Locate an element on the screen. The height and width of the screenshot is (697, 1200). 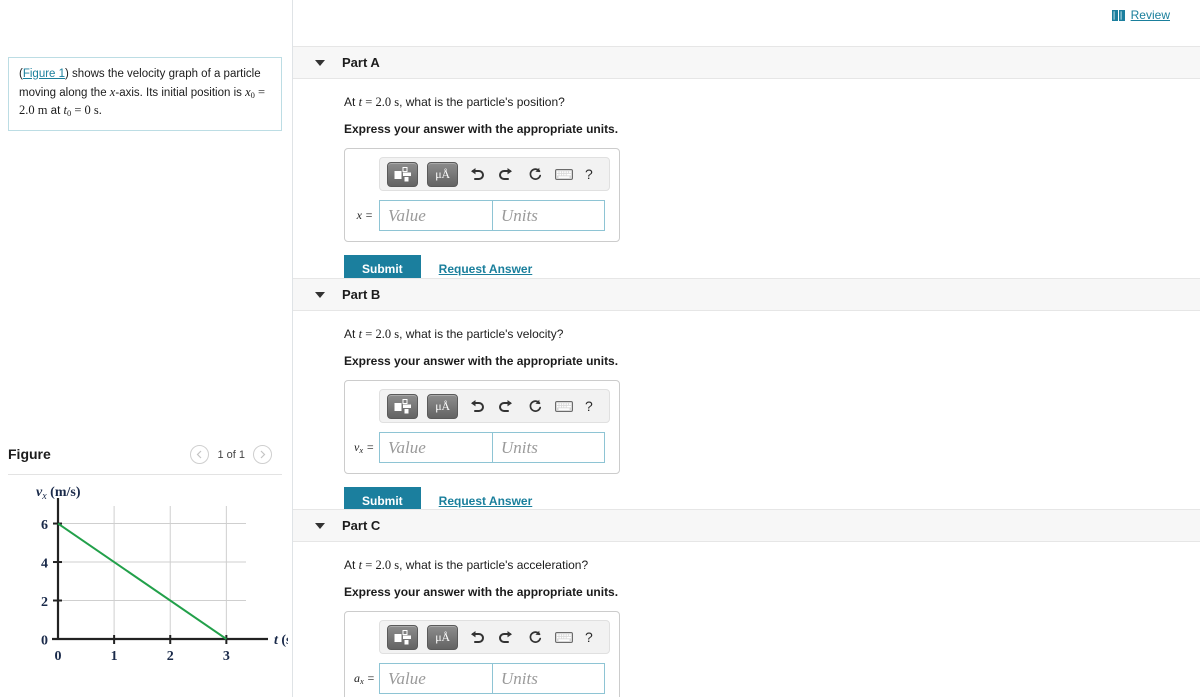
answer-widget-a: μÅ ? x = Value Units is located at coordinates (482, 195).